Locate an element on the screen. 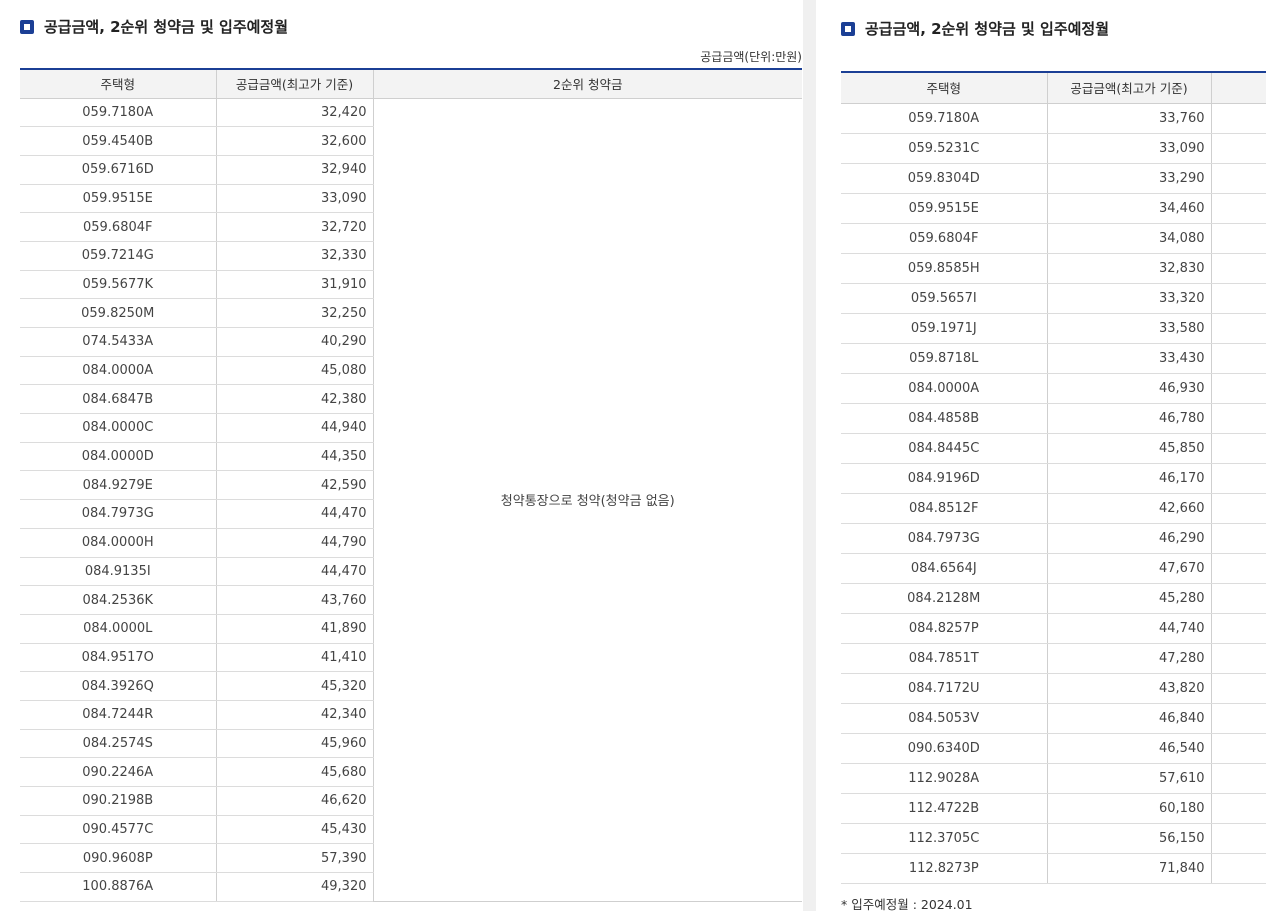  supply-price-cell: 32,420 is located at coordinates (295, 113).